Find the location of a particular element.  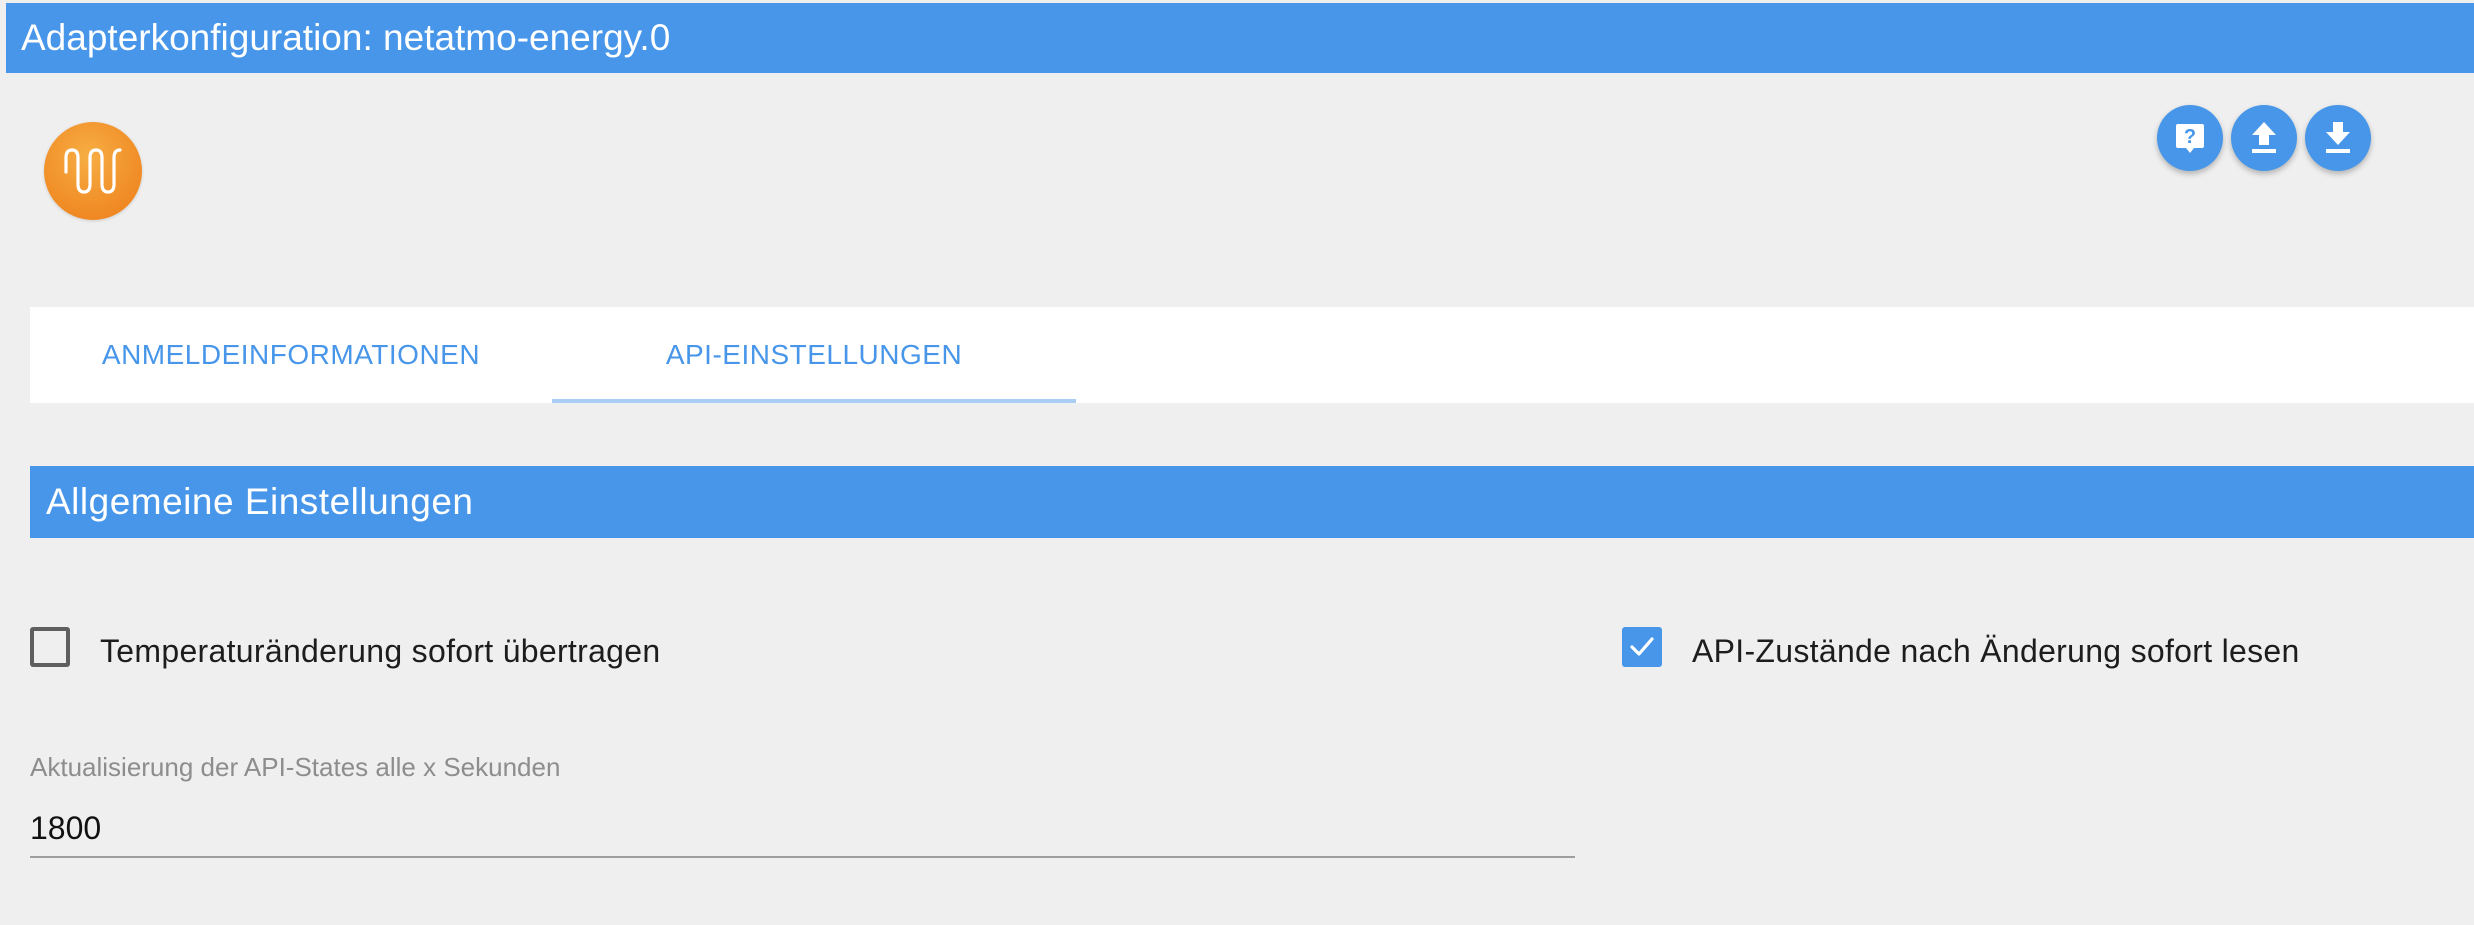

upload-icon is located at coordinates (2264, 137).